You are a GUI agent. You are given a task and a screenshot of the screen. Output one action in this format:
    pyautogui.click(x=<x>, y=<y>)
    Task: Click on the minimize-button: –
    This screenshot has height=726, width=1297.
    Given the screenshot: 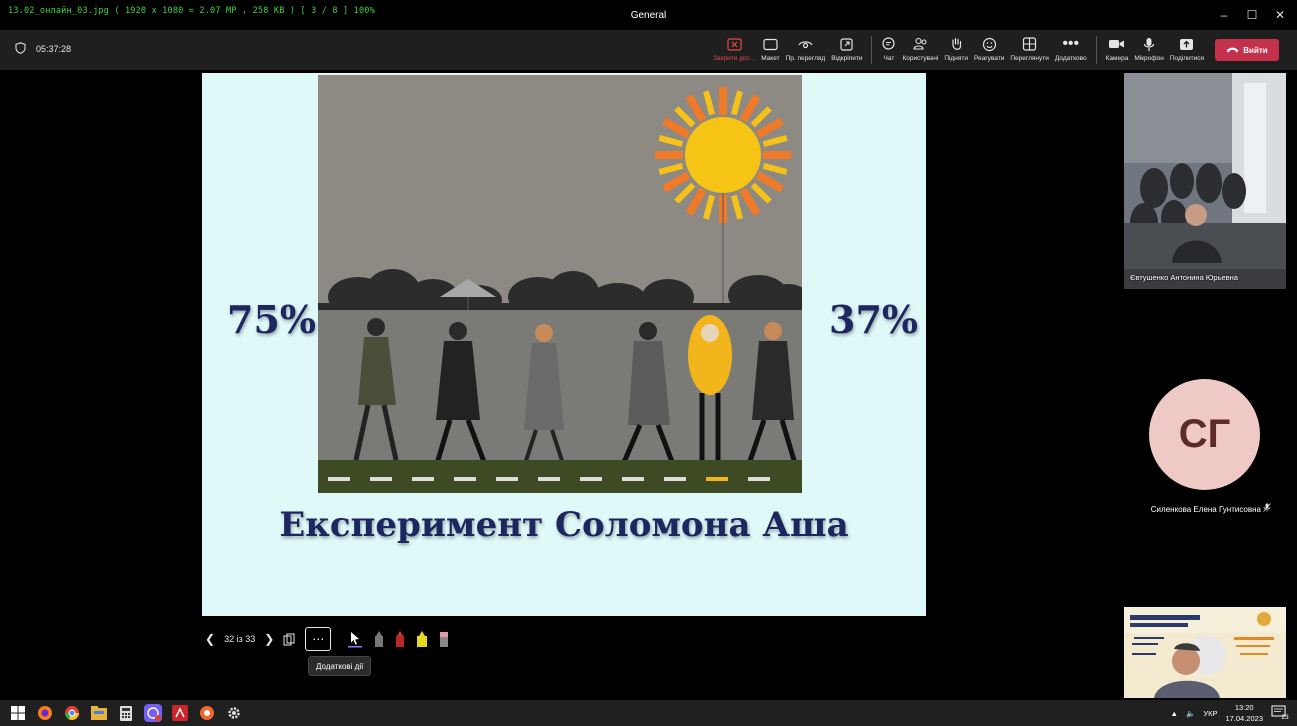 What is the action you would take?
    pyautogui.click(x=1224, y=15)
    